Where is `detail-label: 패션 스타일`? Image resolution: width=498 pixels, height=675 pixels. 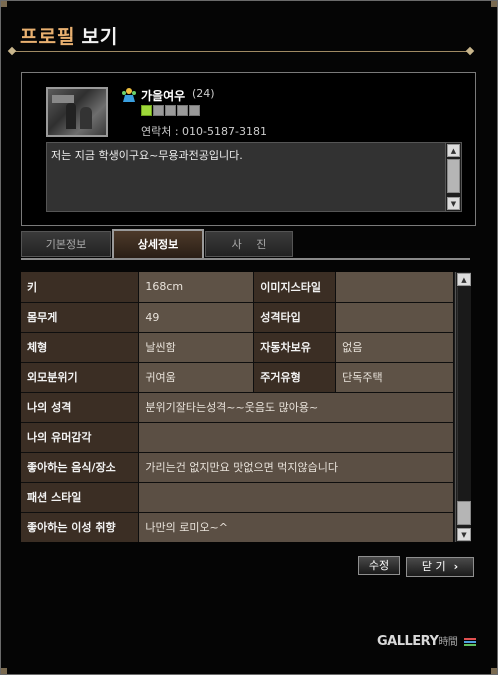
detail-label: 패션 스타일 is located at coordinates (80, 497).